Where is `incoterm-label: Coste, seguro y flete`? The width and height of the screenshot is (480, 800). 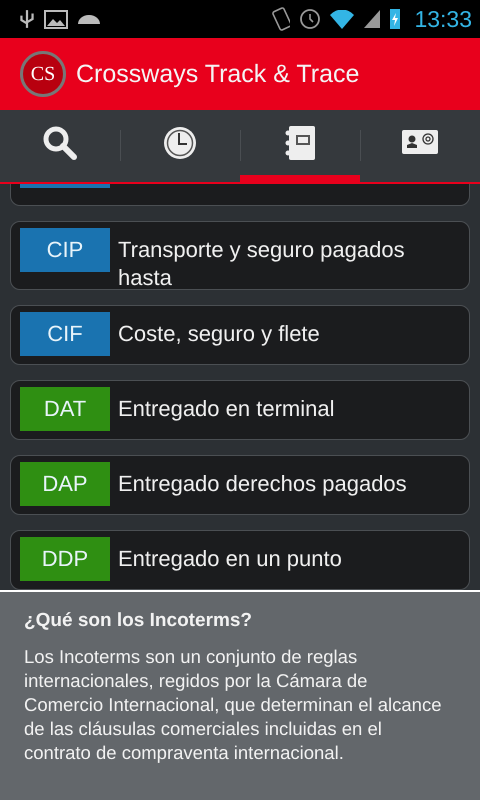 incoterm-label: Coste, seguro y flete is located at coordinates (219, 334).